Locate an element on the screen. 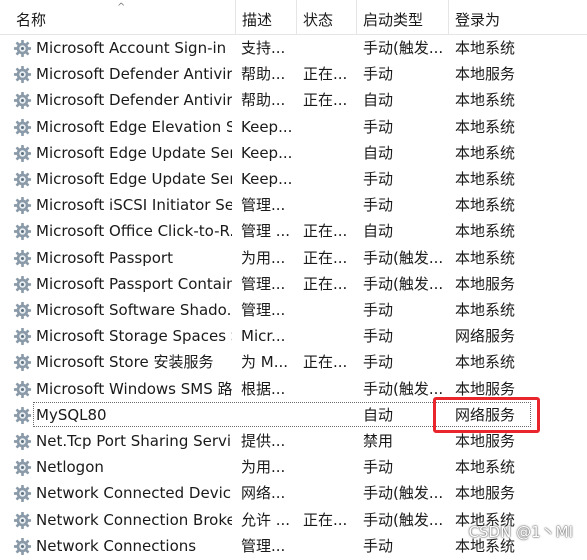 The height and width of the screenshot is (560, 587). service-row: Microsoft Passport 为用... 正在... 手动(触发... 本地系统 is located at coordinates (293, 258).